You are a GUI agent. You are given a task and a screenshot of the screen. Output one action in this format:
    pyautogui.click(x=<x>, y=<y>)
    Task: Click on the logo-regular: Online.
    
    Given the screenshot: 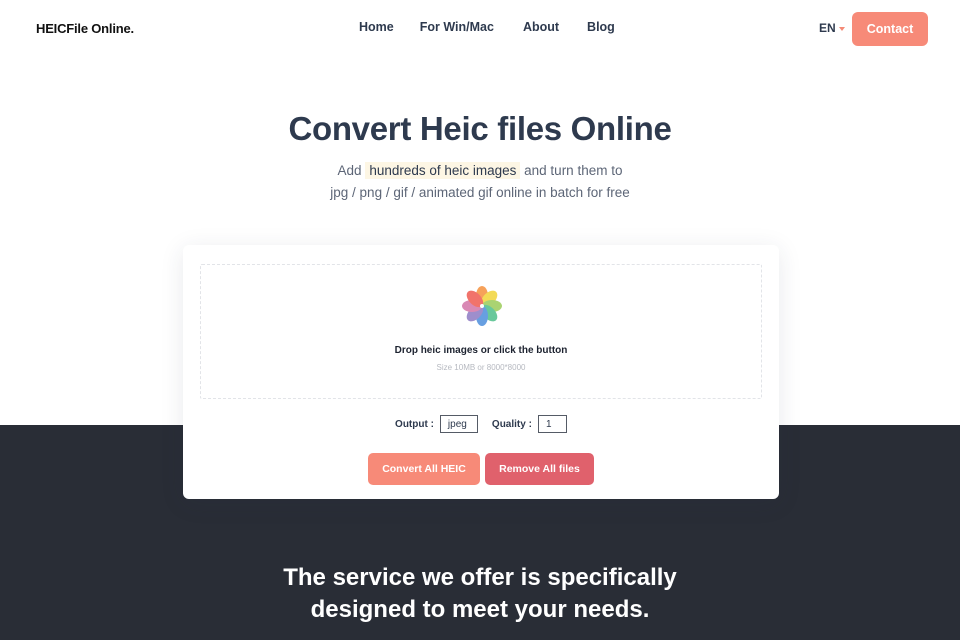 What is the action you would take?
    pyautogui.click(x=110, y=28)
    